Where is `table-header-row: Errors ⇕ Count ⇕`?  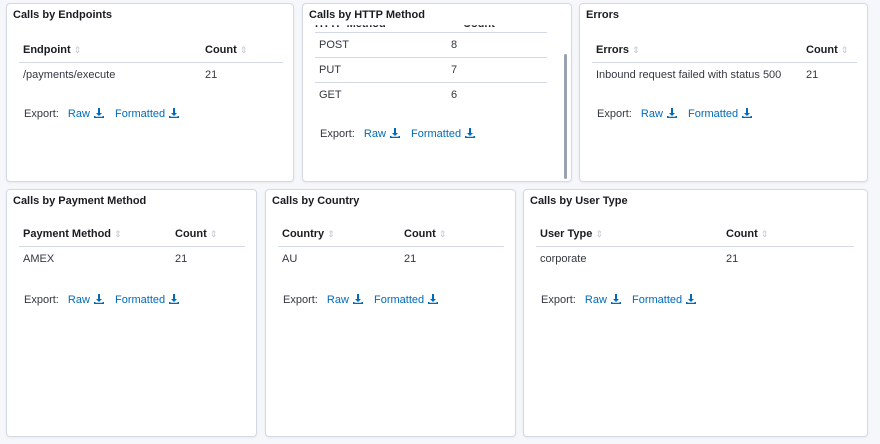 table-header-row: Errors ⇕ Count ⇕ is located at coordinates (724, 50).